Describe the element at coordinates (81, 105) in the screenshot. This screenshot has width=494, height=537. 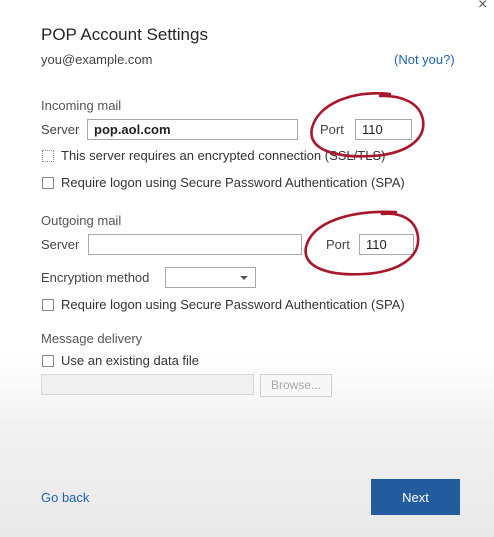
I see `incoming-mail-heading: Incoming mail` at that location.